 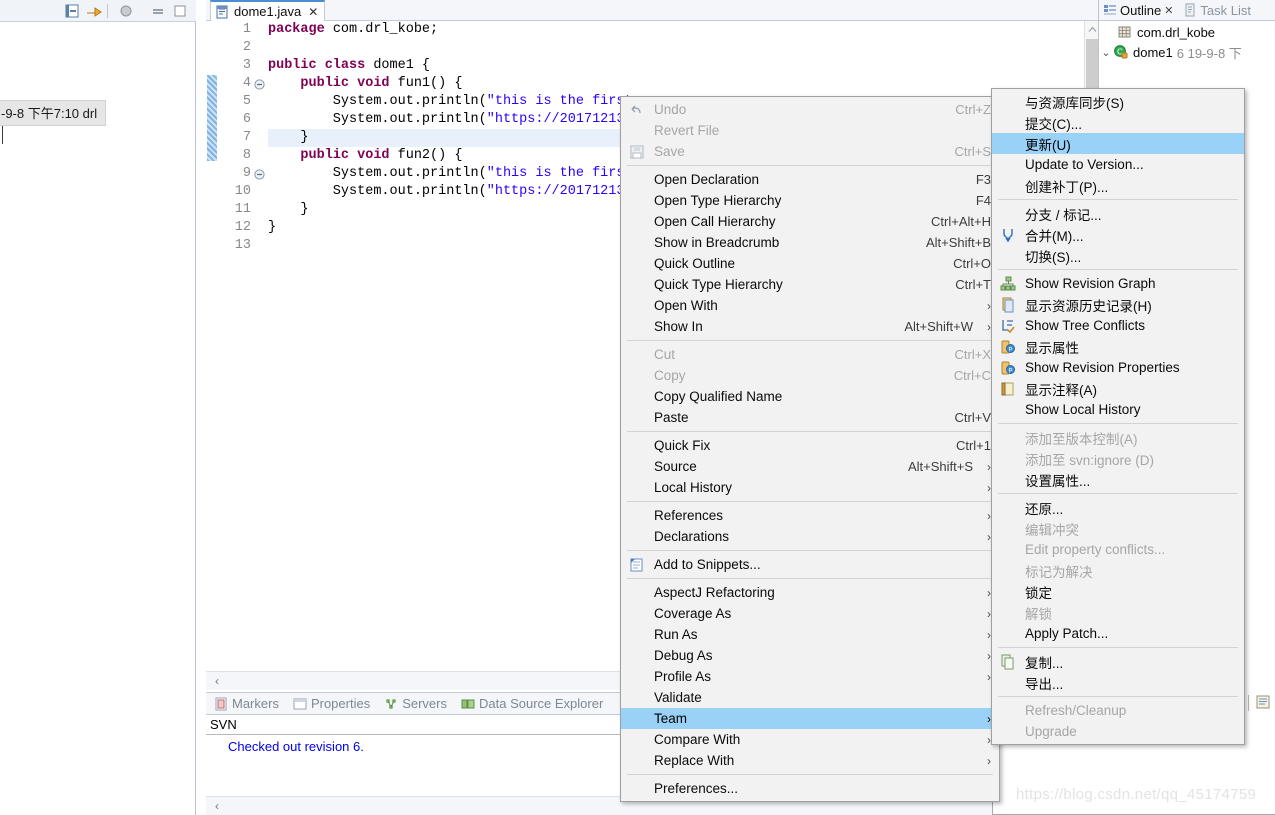 What do you see at coordinates (415, 703) in the screenshot?
I see `bottom-tab-servers: Servers` at bounding box center [415, 703].